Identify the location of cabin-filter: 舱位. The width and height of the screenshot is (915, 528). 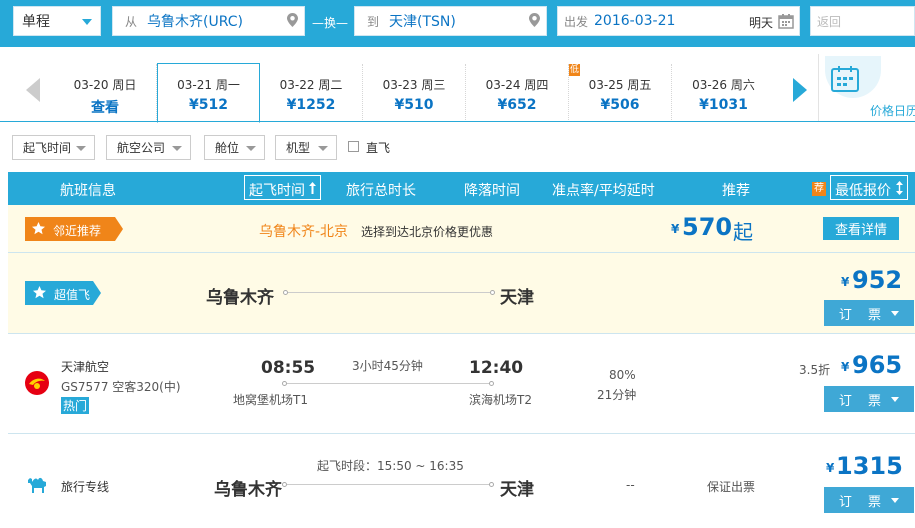
(234, 147).